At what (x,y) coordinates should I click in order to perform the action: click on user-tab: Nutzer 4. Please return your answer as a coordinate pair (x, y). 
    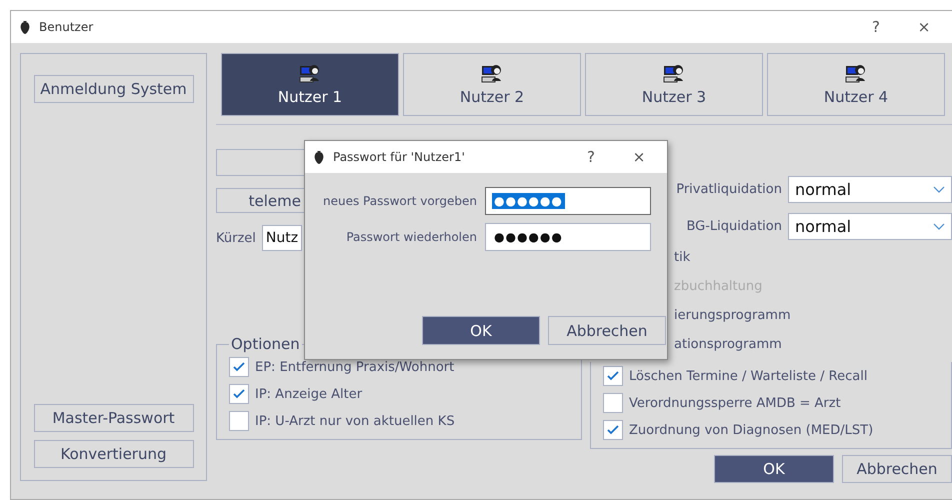
    Looking at the image, I should click on (856, 84).